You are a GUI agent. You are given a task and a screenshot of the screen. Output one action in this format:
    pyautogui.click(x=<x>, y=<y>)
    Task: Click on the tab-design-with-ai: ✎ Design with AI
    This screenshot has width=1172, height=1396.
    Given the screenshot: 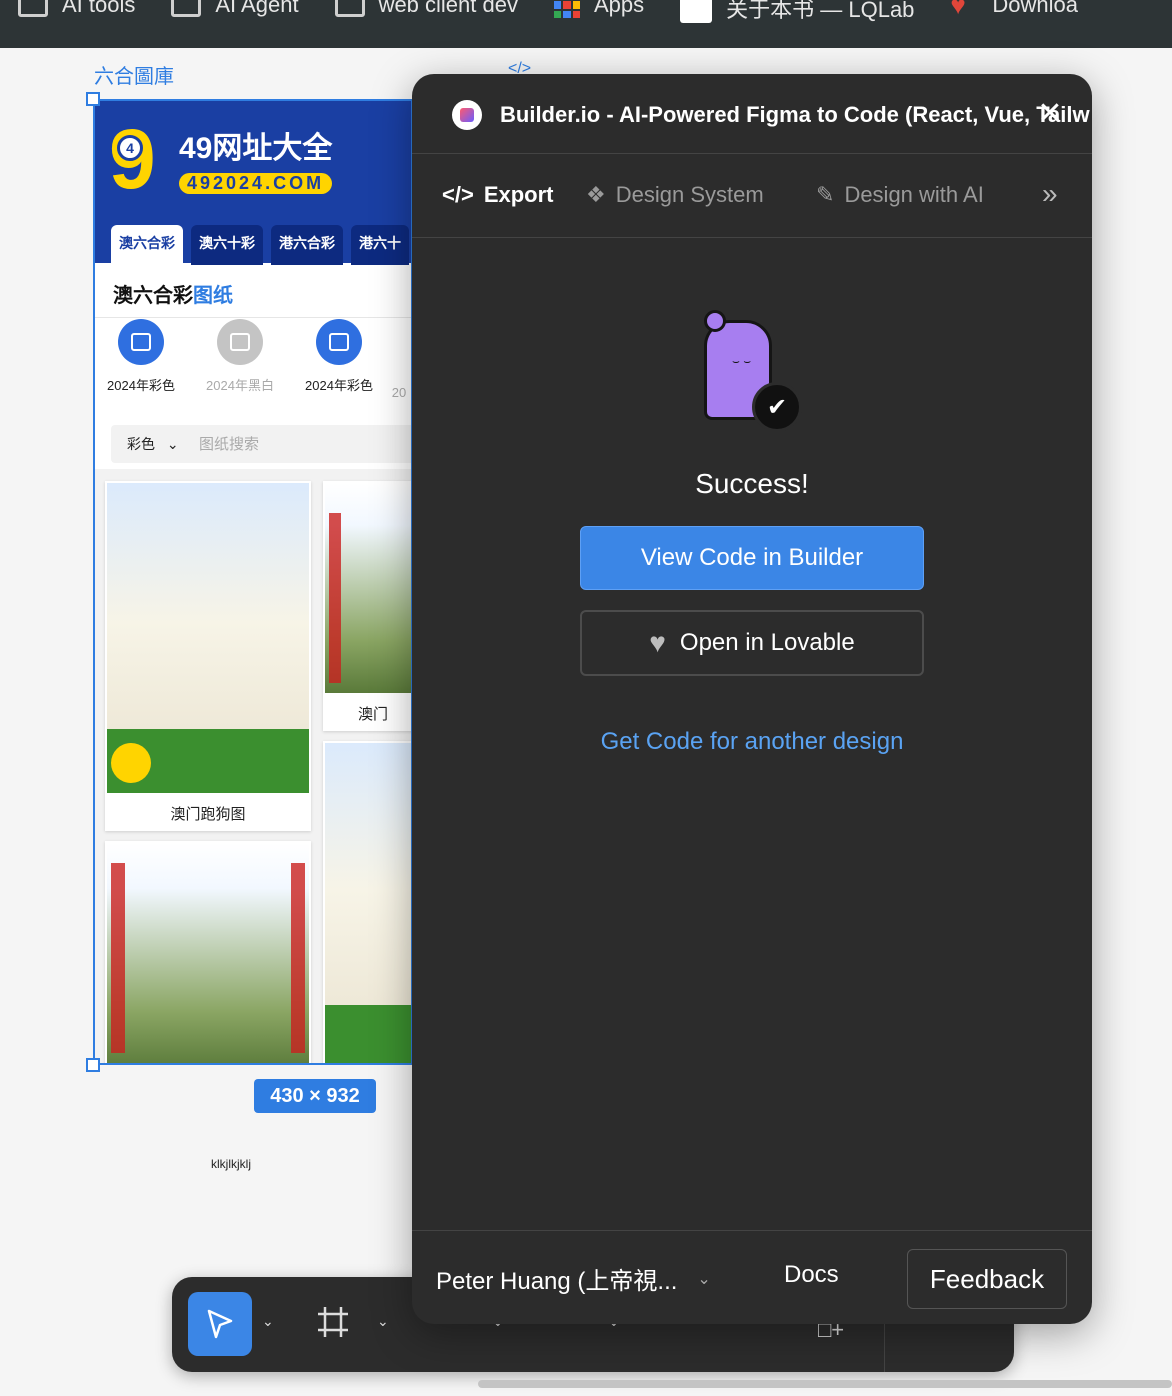 What is the action you would take?
    pyautogui.click(x=900, y=195)
    